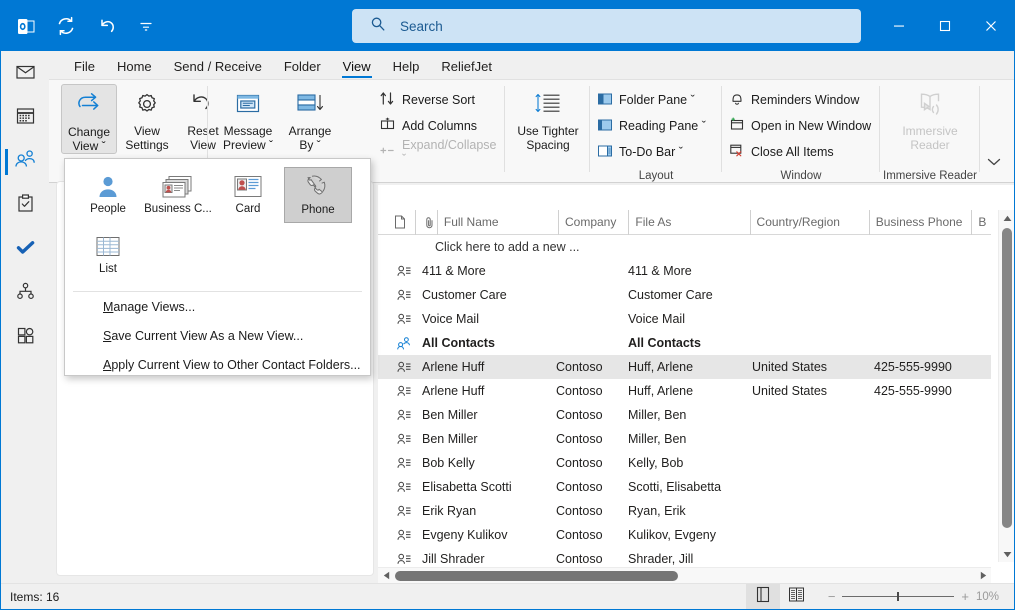 This screenshot has height=610, width=1015. What do you see at coordinates (108, 269) in the screenshot?
I see `view-option-list-label: List` at bounding box center [108, 269].